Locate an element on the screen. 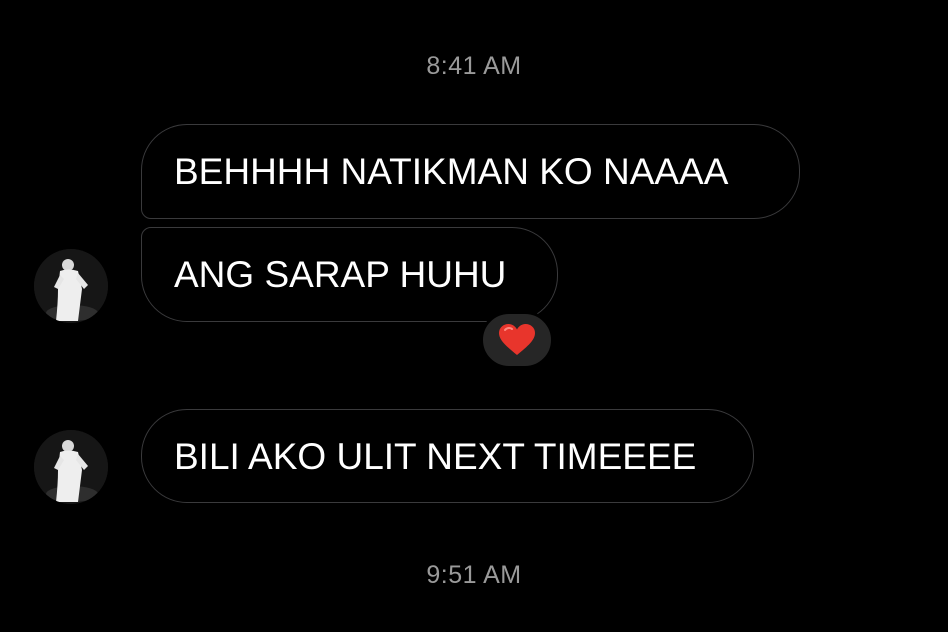  message-text: BILI AKO ULIT NEXT TIMEEEE is located at coordinates (435, 456).